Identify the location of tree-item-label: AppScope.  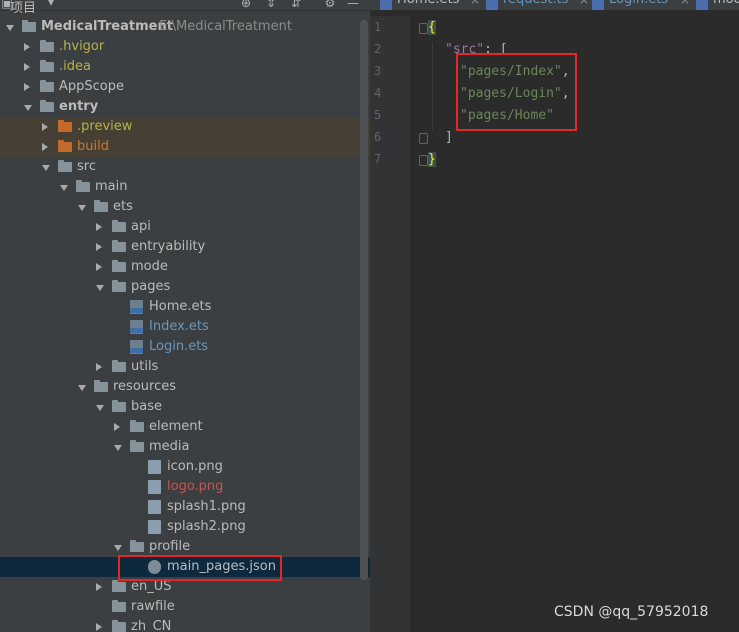
(91, 86).